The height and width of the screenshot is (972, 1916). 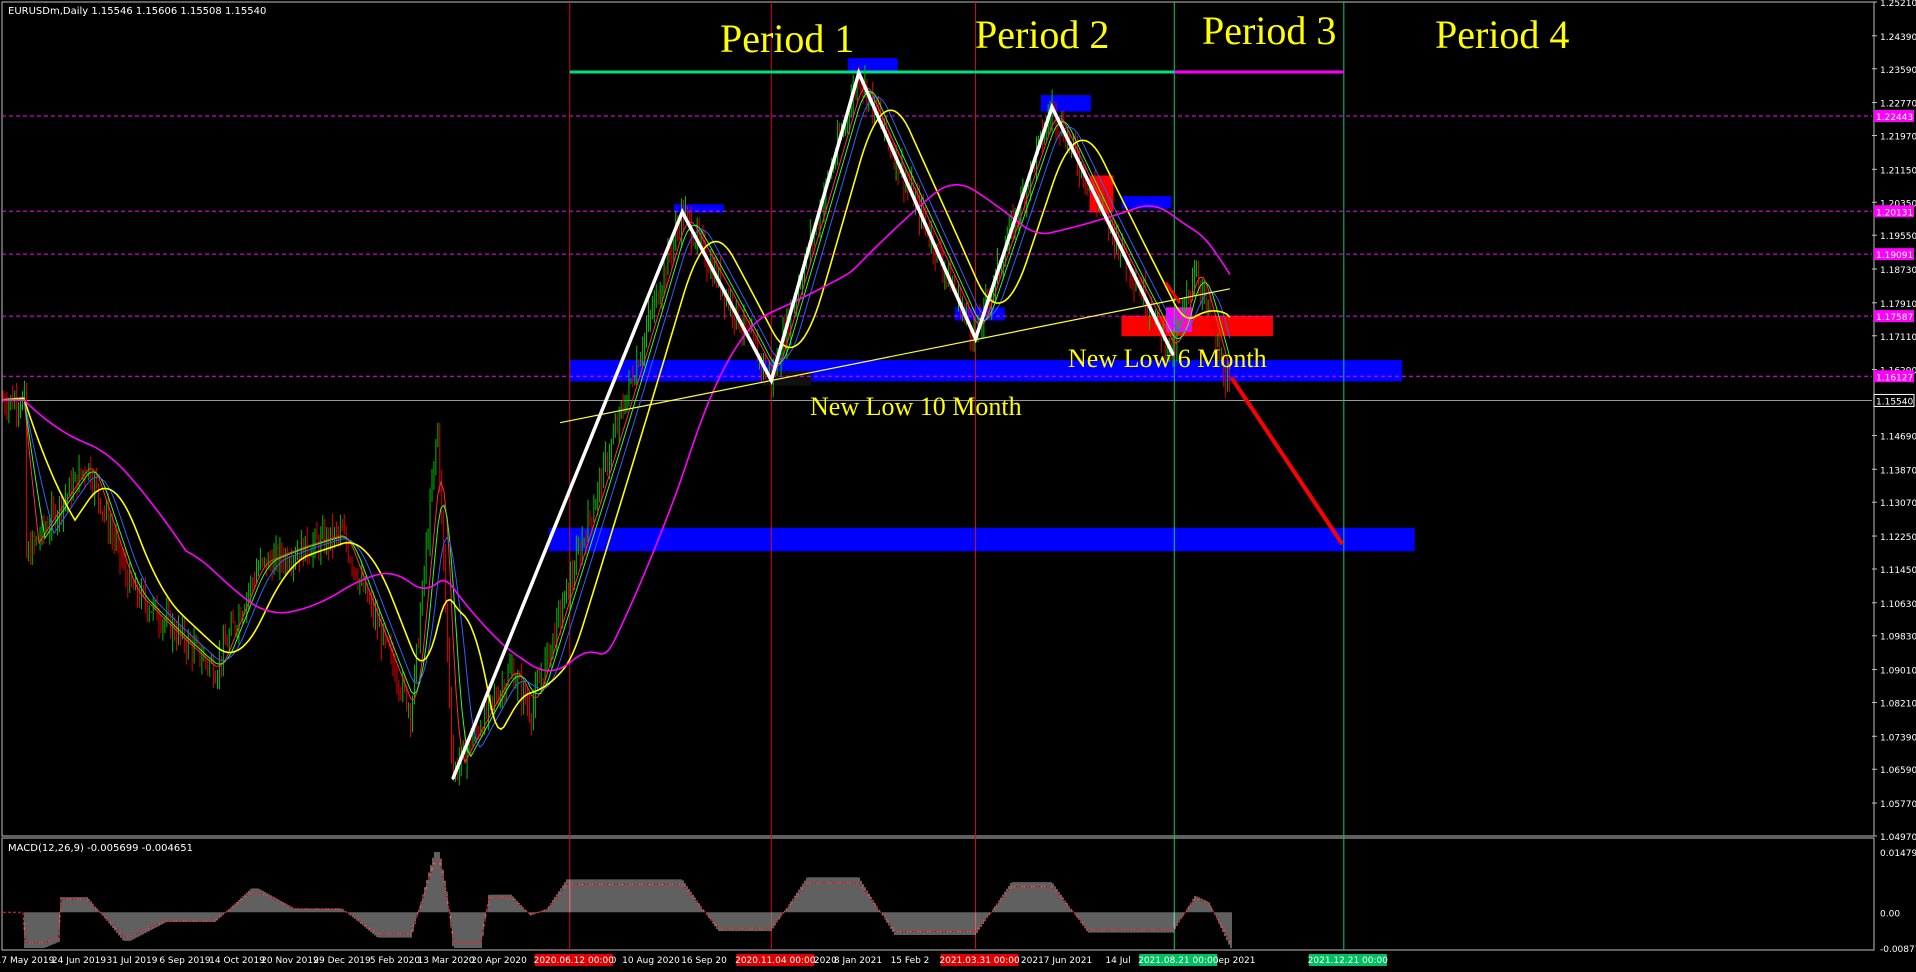 I want to click on price-marker-label: 1.17587, so click(x=1894, y=318).